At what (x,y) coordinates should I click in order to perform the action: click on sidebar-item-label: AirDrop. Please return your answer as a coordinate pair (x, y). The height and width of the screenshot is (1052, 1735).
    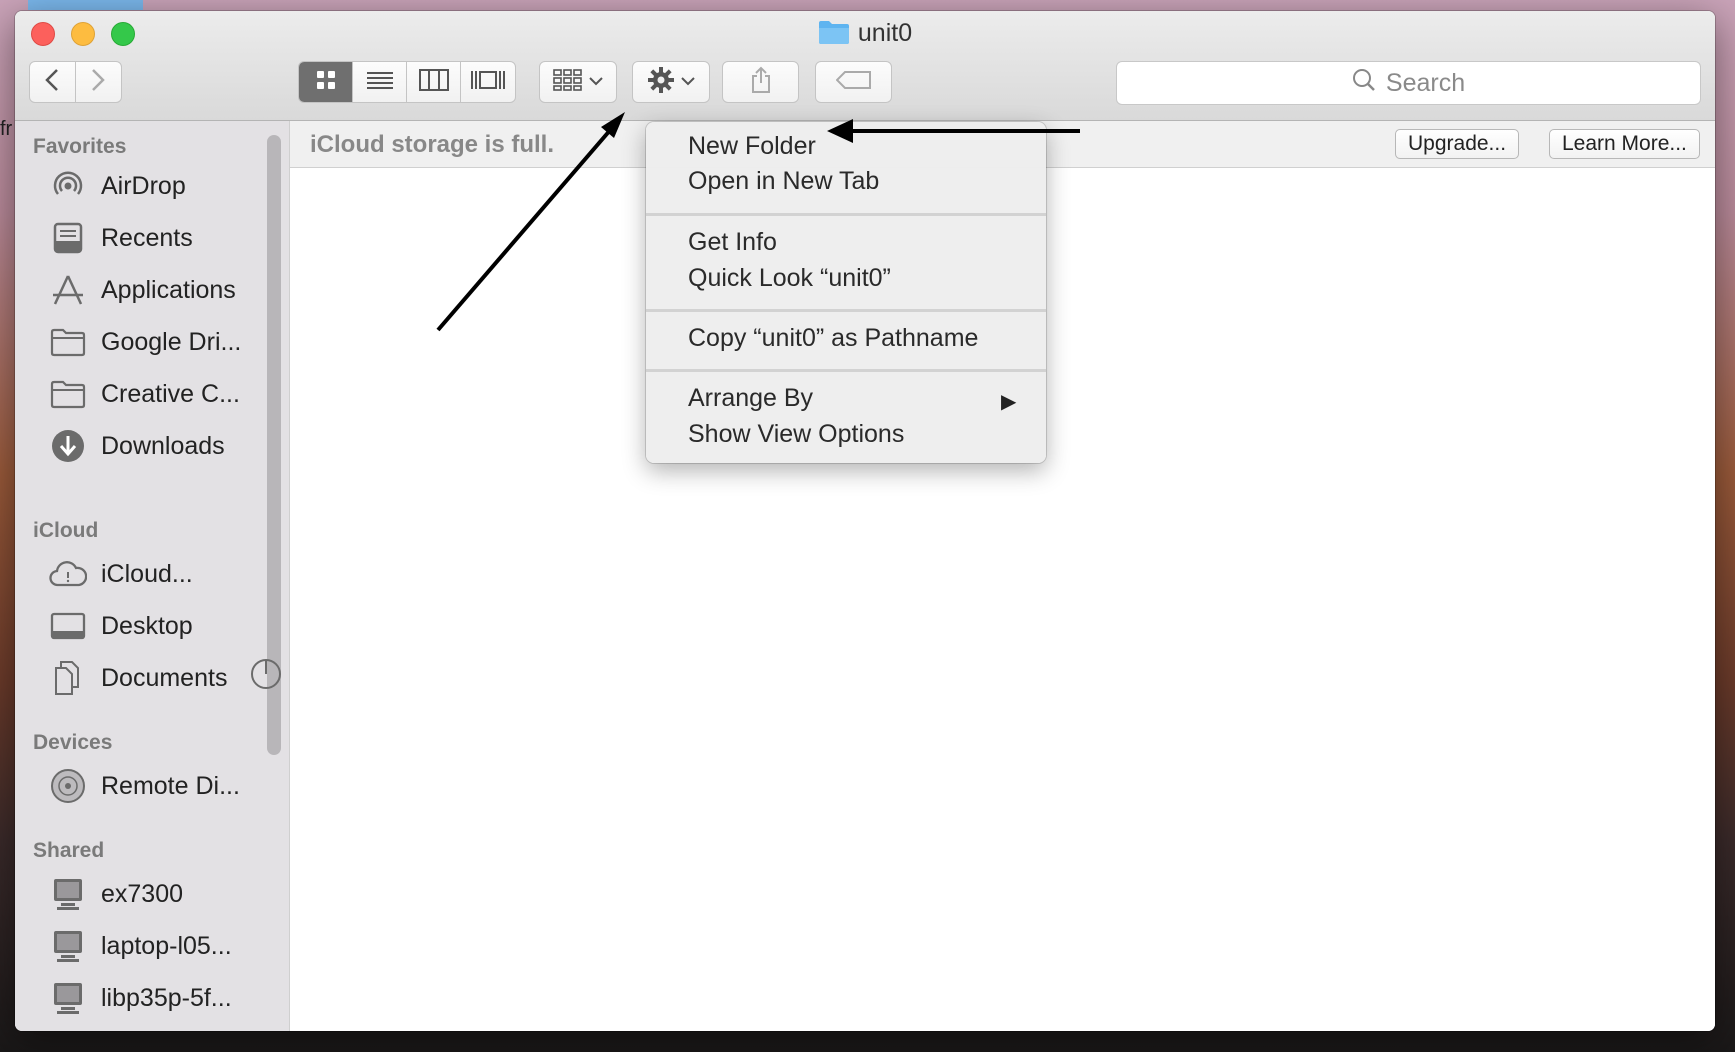
    Looking at the image, I should click on (143, 185).